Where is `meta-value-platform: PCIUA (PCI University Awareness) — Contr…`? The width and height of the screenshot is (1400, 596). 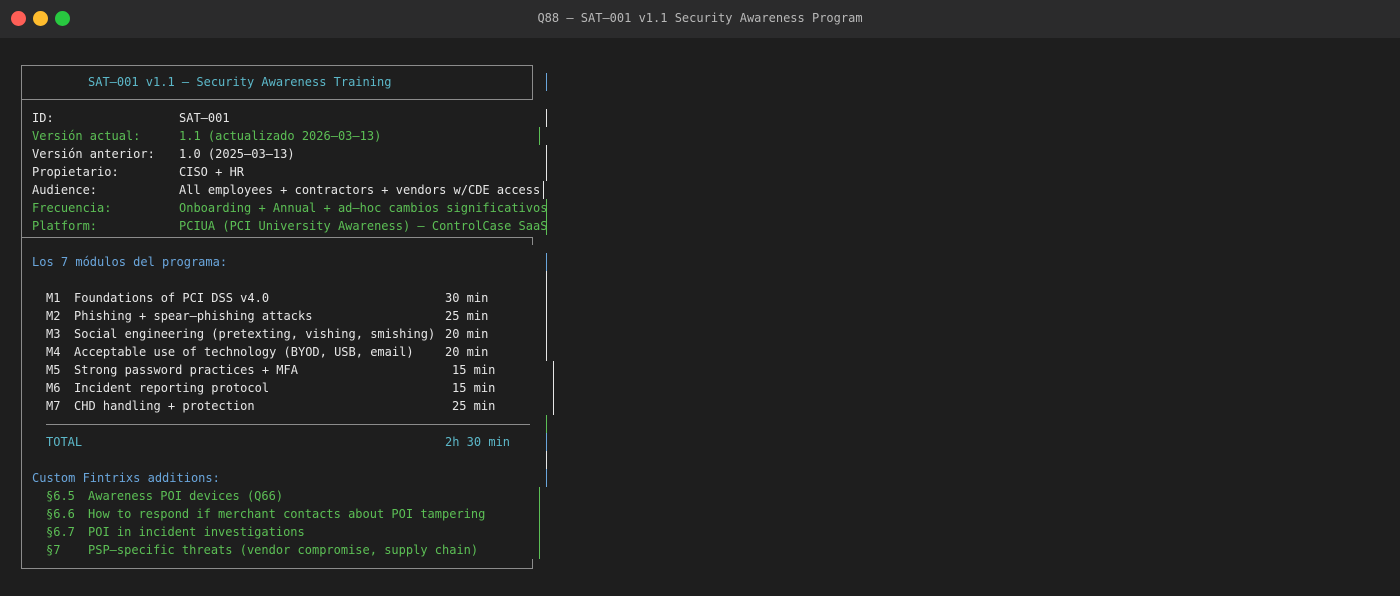 meta-value-platform: PCIUA (PCI University Awareness) — Contr… is located at coordinates (363, 226).